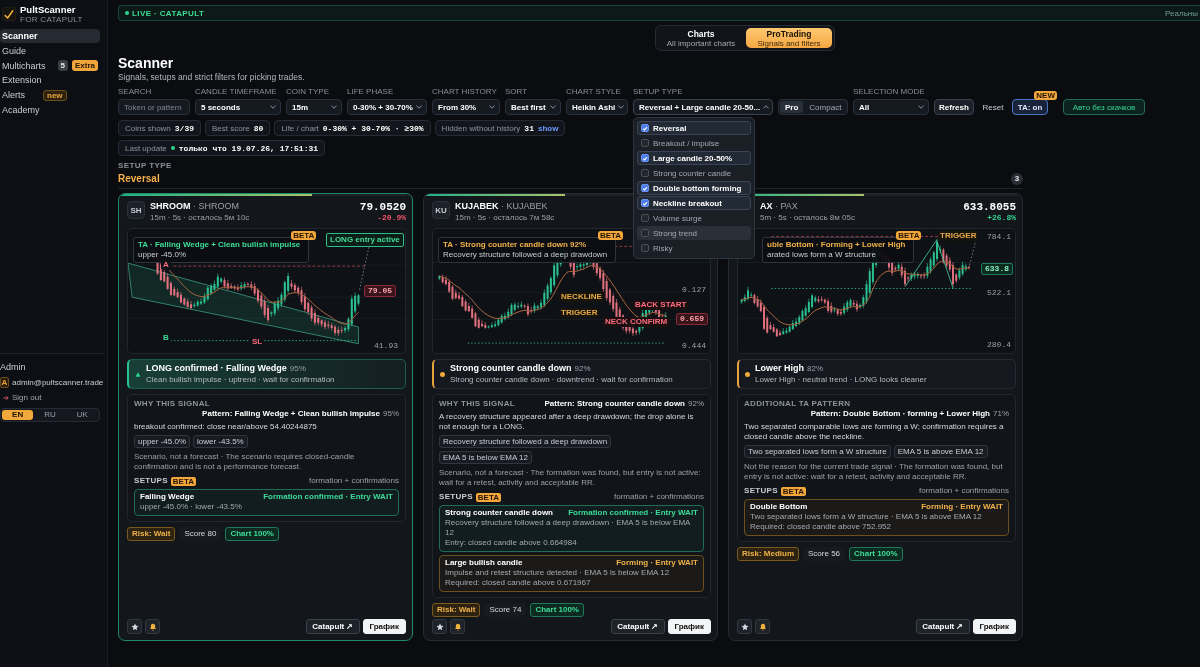 This screenshot has width=1200, height=667. Describe the element at coordinates (568, 528) in the screenshot. I see `setup-detail: Recovery structure followed a deep drawdown · EMA 5 is below EMA 12` at that location.